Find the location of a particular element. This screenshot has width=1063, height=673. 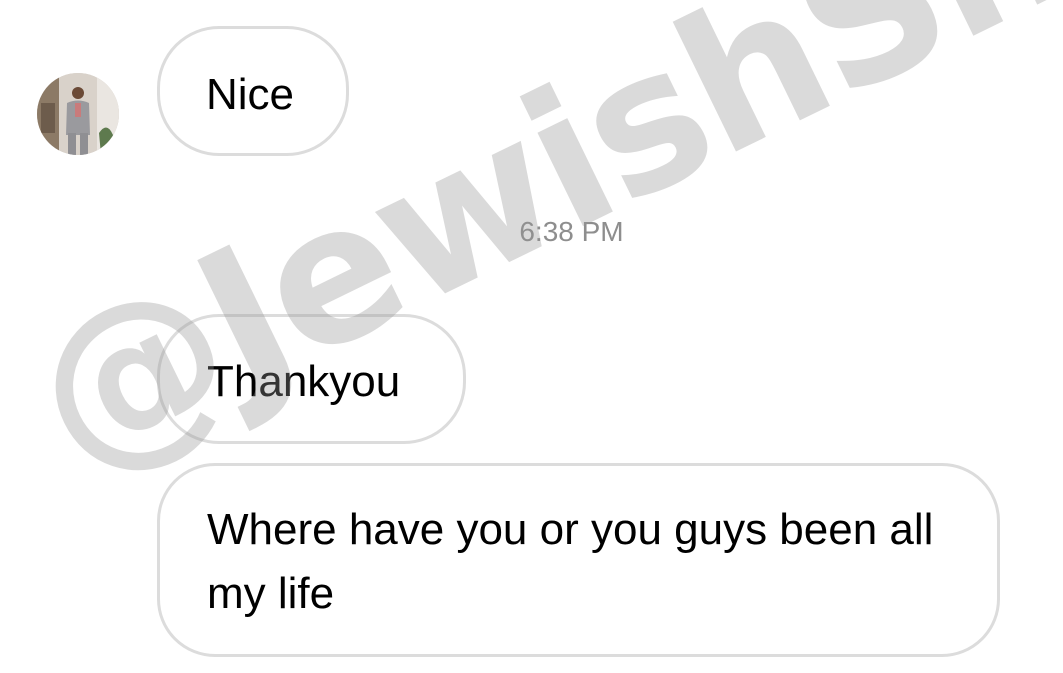

profile-photo-icon is located at coordinates (78, 114).